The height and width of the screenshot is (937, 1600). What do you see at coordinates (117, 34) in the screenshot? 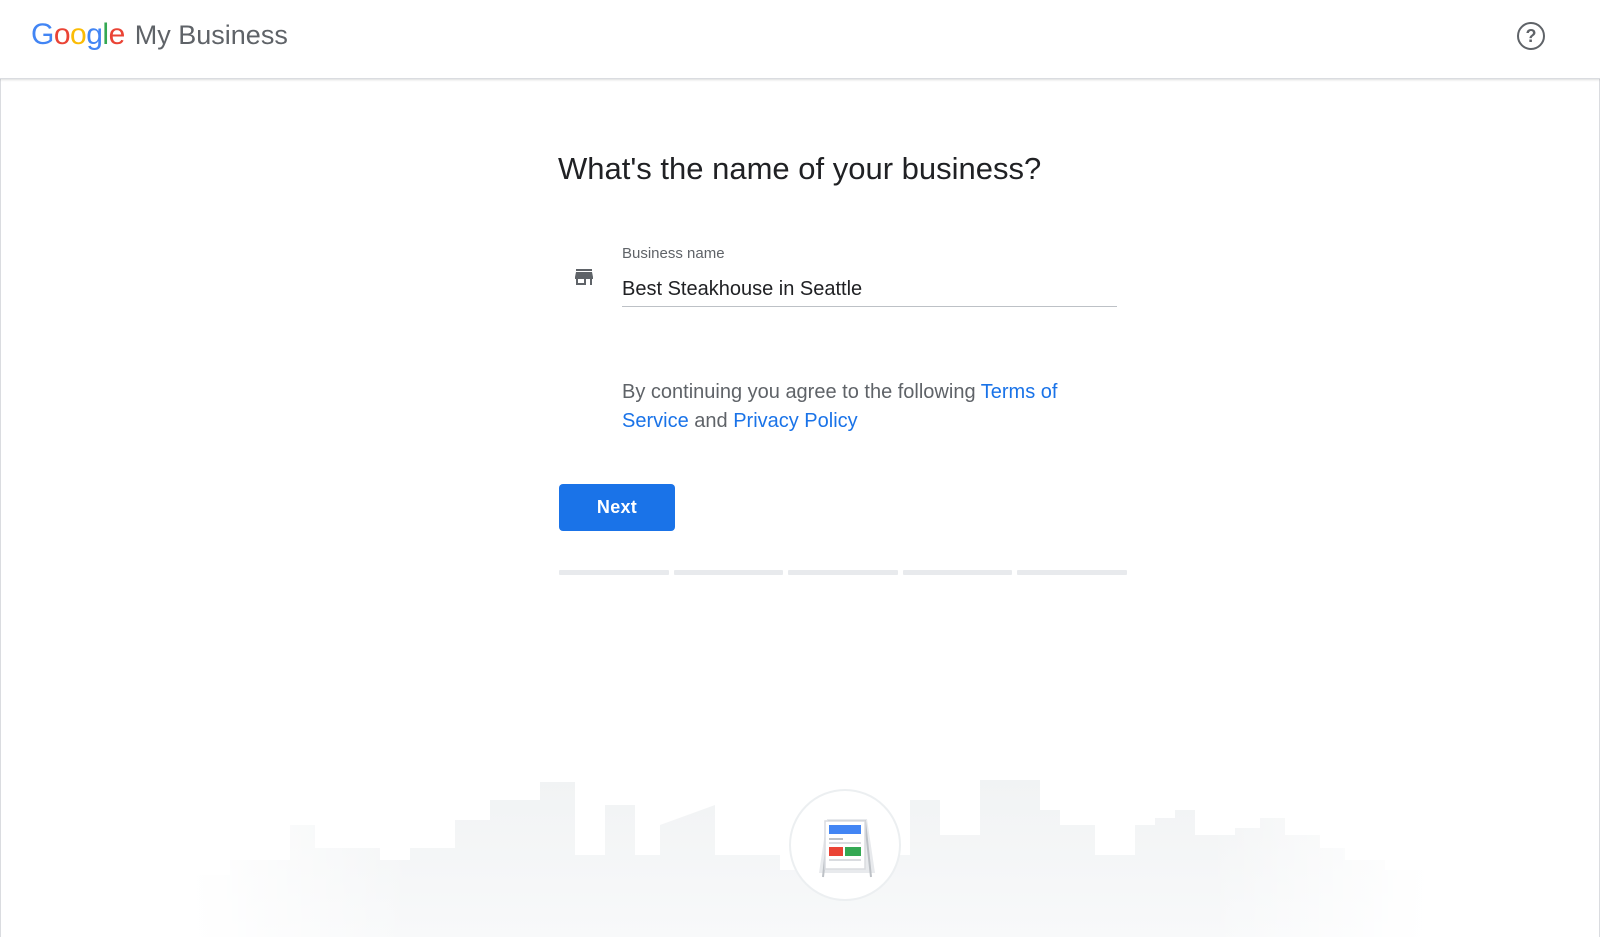
I see `logo-letter: e` at bounding box center [117, 34].